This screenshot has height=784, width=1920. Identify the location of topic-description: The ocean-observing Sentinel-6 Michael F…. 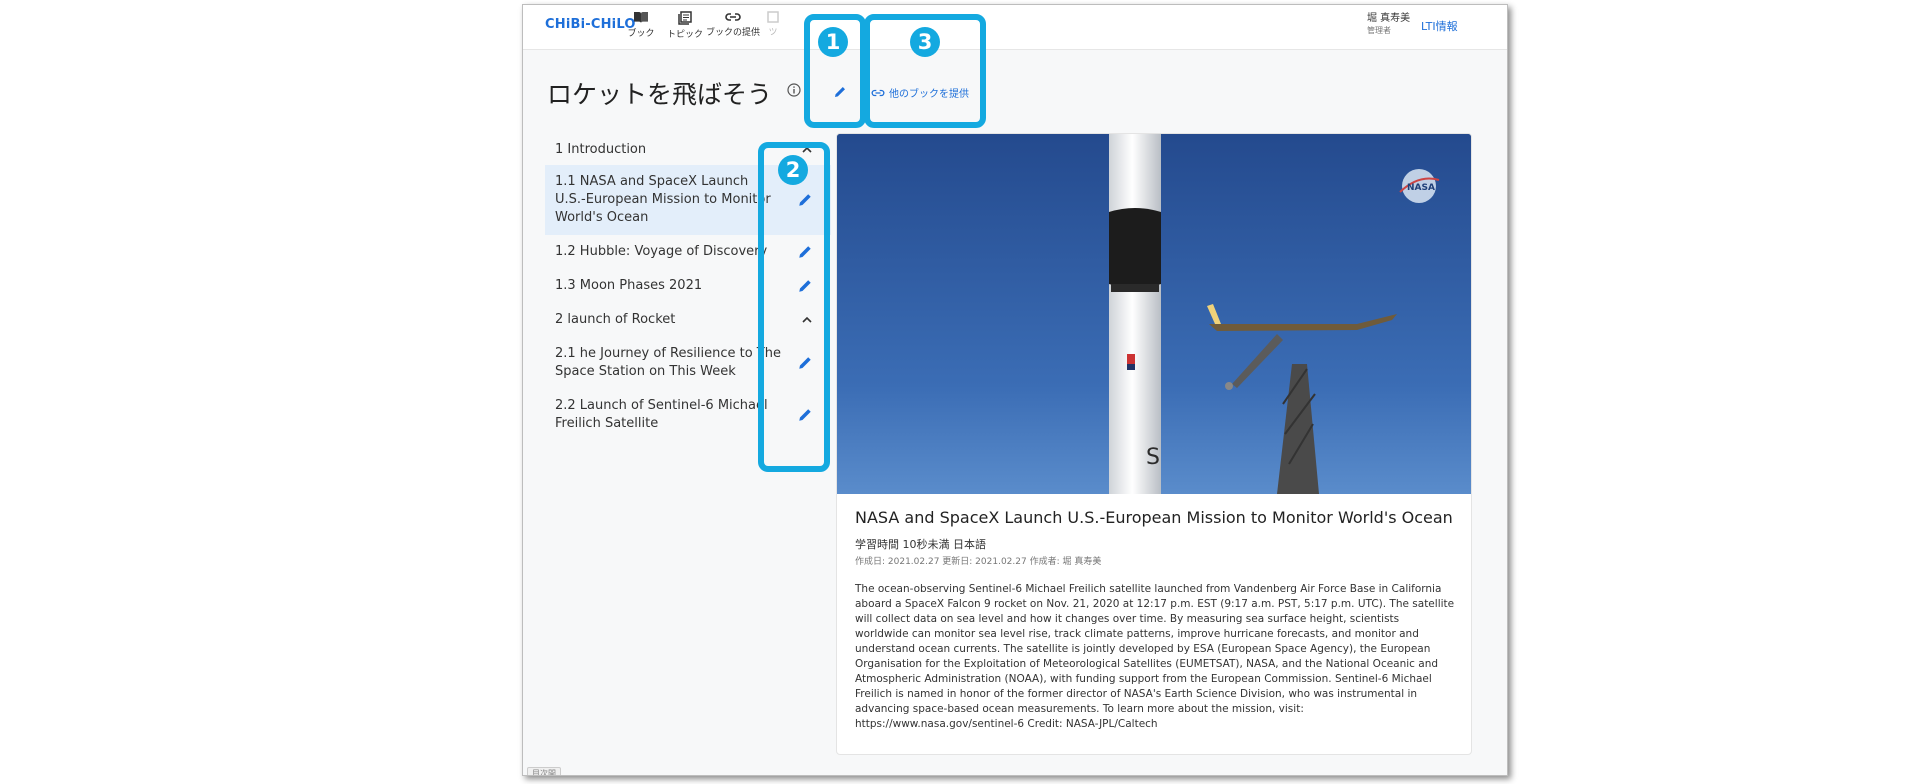
(1155, 656).